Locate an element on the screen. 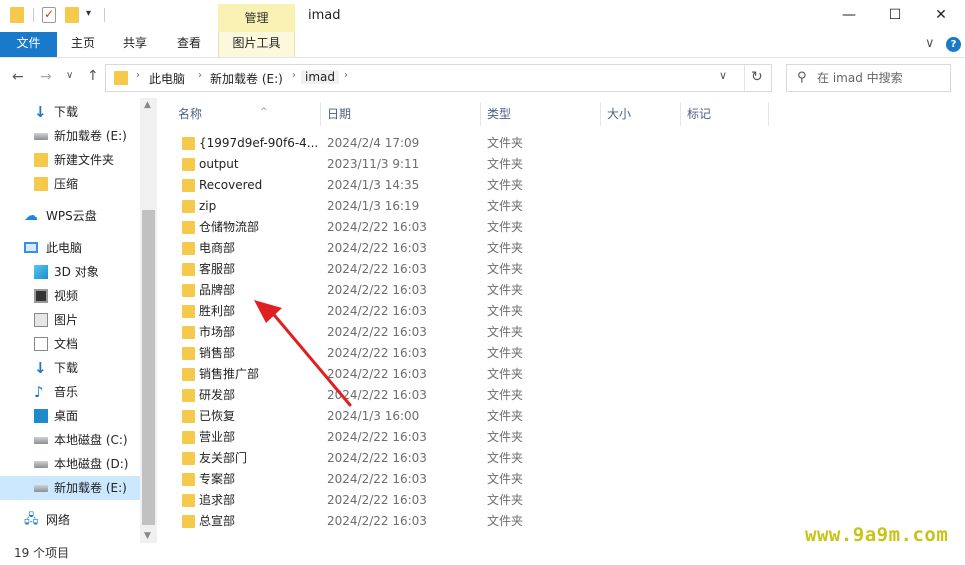 The image size is (965, 565). 3d-objects-icon is located at coordinates (41, 272).